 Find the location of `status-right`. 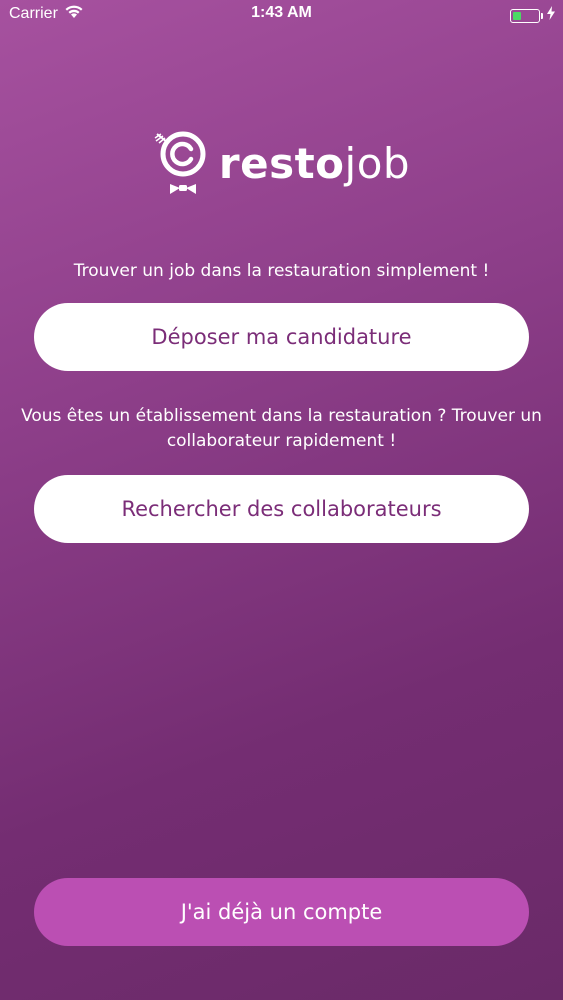

status-right is located at coordinates (532, 15).